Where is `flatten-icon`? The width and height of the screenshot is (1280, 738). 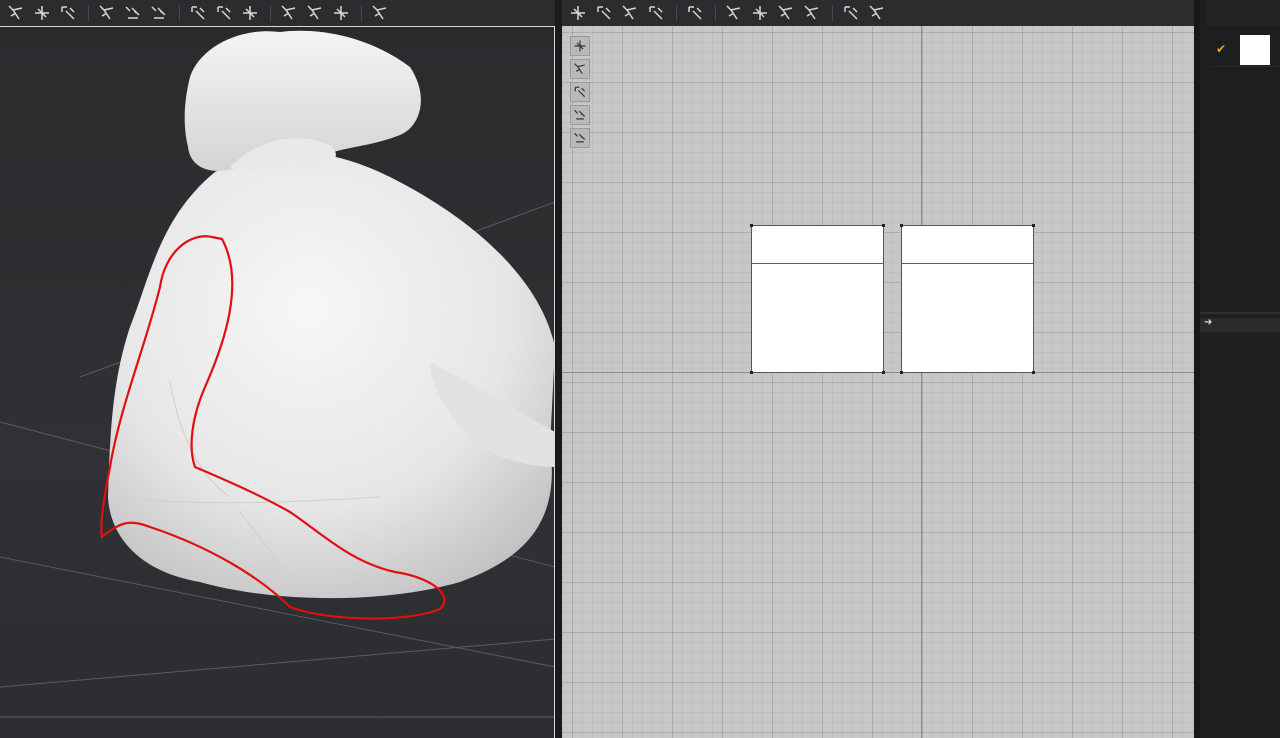
flatten-icon is located at coordinates (314, 12).